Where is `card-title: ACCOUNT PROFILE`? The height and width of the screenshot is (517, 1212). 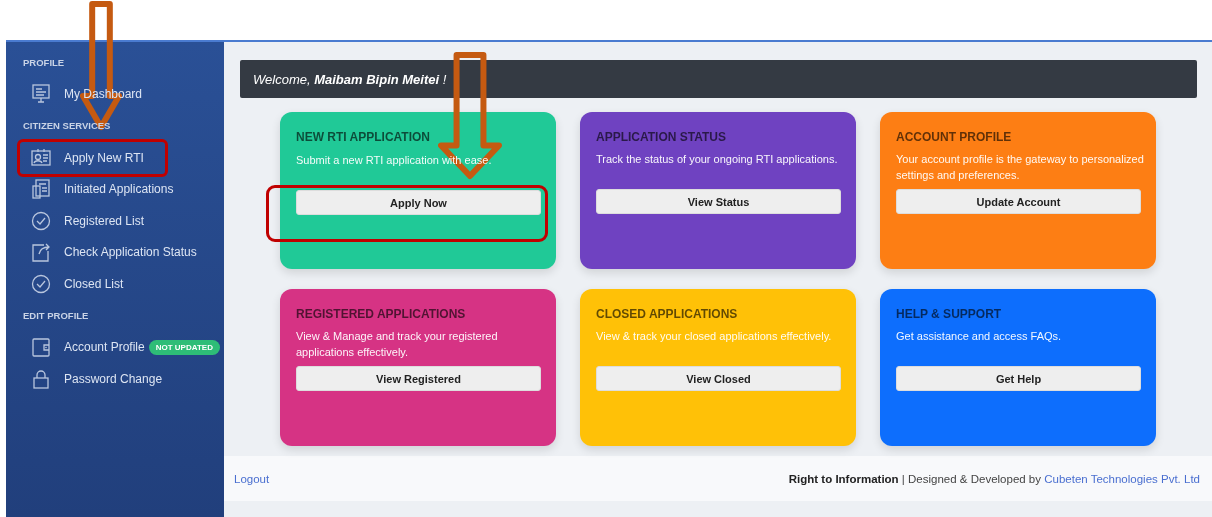 card-title: ACCOUNT PROFILE is located at coordinates (954, 137).